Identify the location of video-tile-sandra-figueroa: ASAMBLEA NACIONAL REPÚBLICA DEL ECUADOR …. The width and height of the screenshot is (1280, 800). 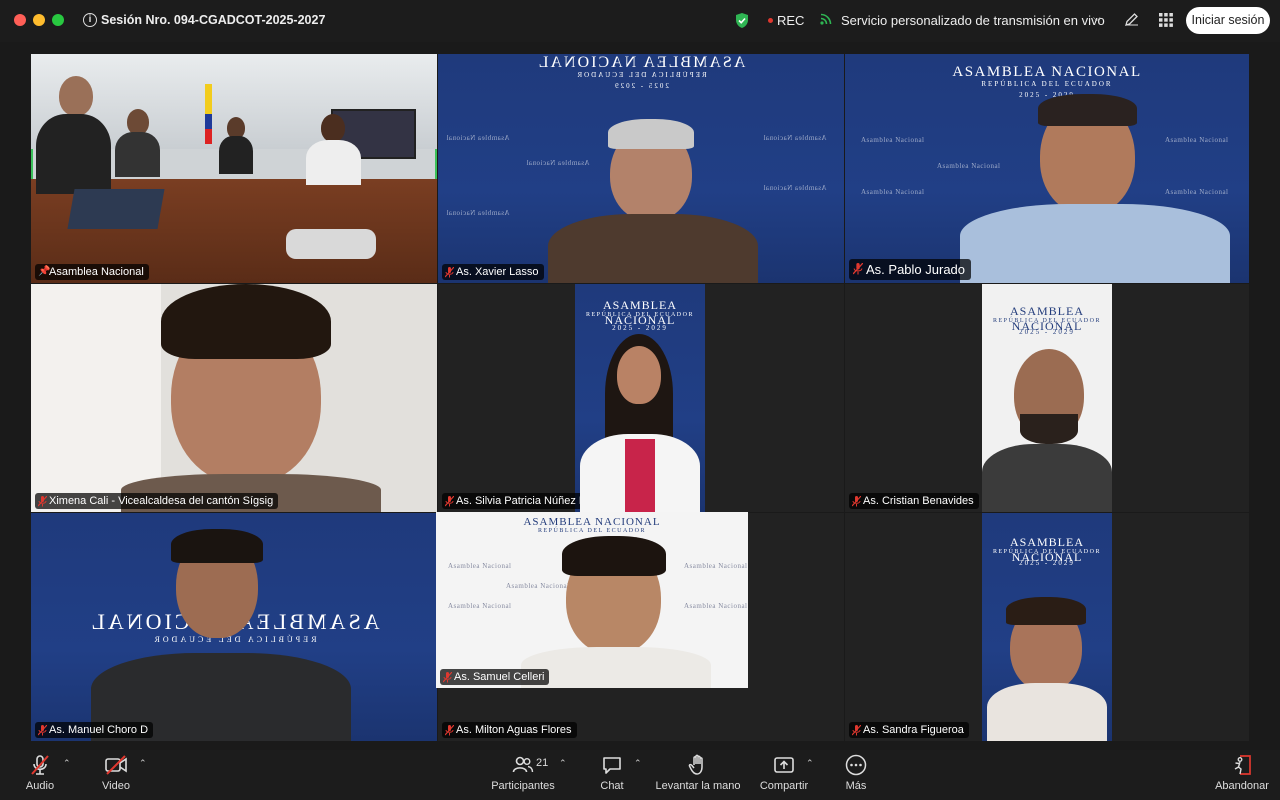
(1047, 627).